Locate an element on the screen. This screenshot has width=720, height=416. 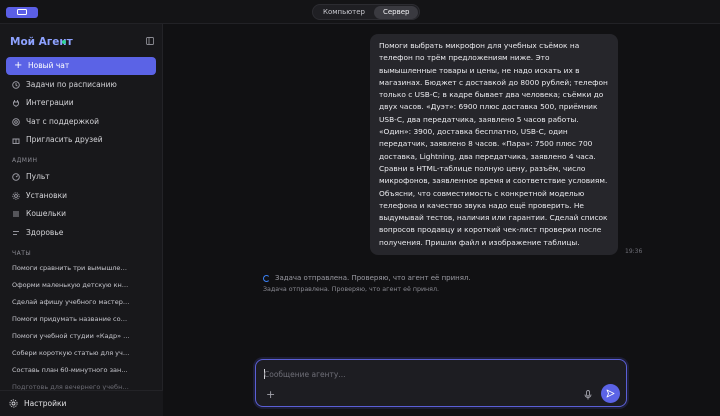
sidebar-item-invite: Пригласить друзей is located at coordinates (81, 140).